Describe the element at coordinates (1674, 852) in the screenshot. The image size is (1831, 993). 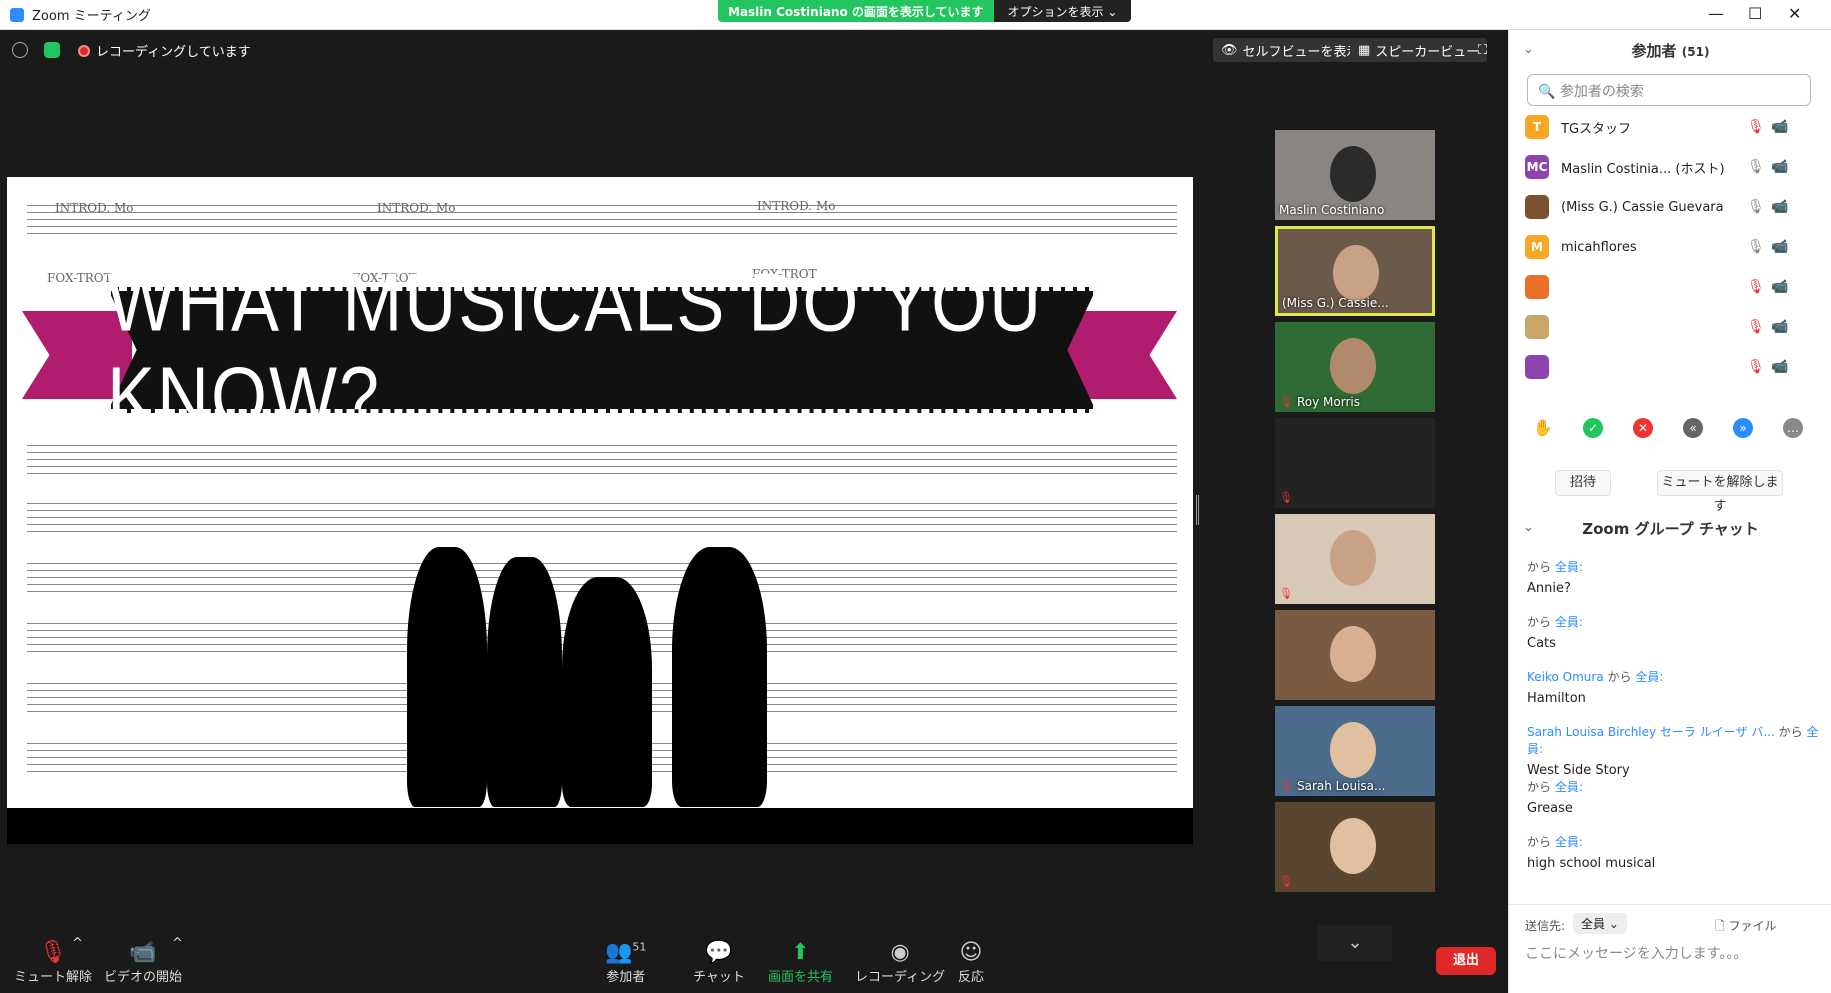
I see `chat-message: から 全員: high school musical` at that location.